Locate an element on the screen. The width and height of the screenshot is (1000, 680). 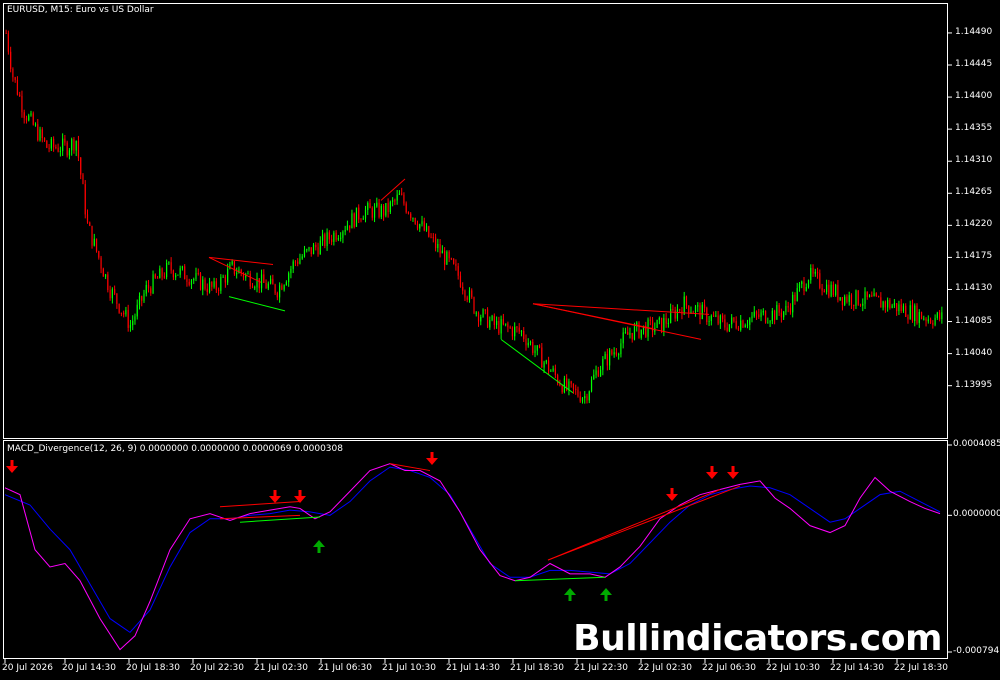
price-axis-label: 1.14400 is located at coordinates (974, 96).